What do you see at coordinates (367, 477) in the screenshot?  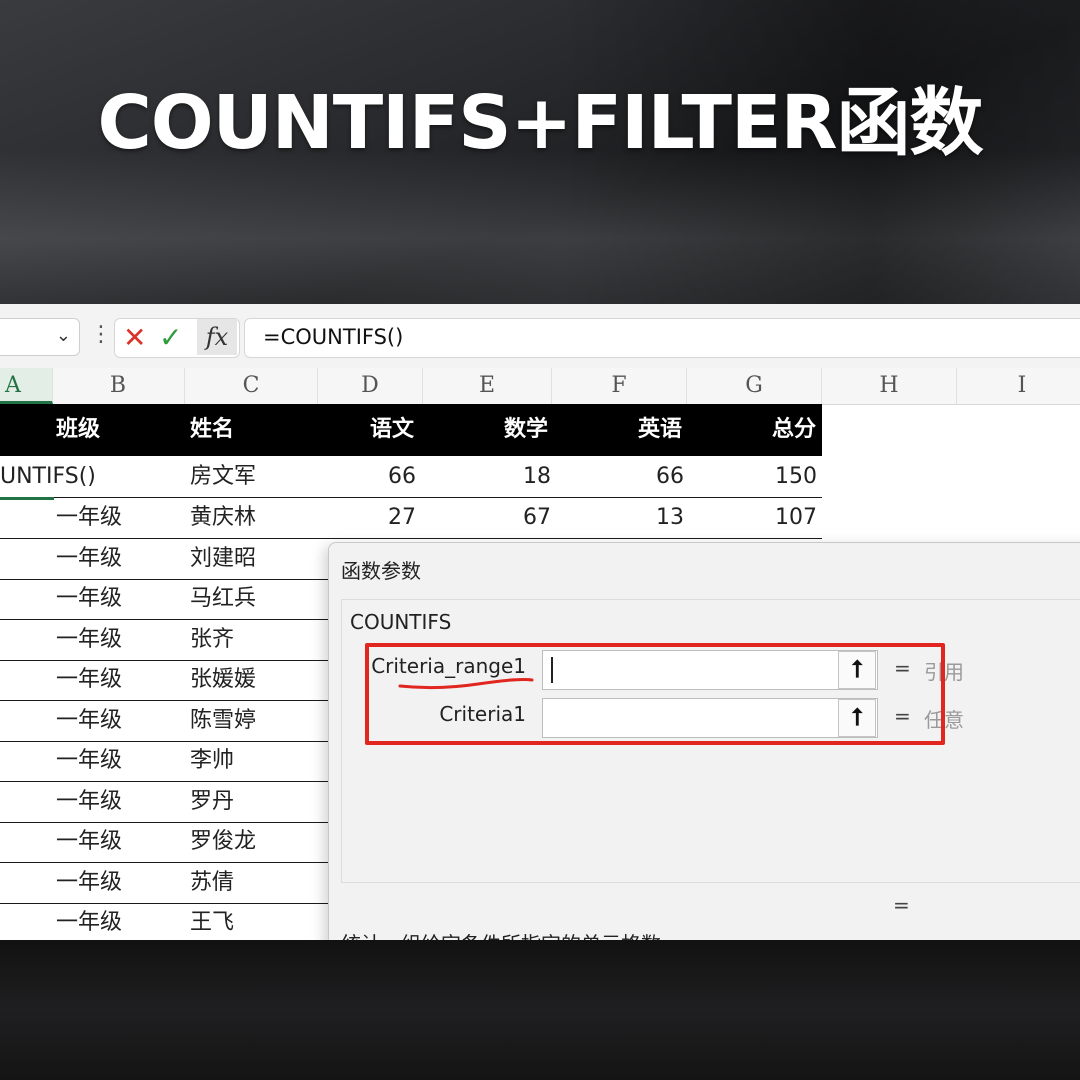 I see `cell-chinese: 66` at bounding box center [367, 477].